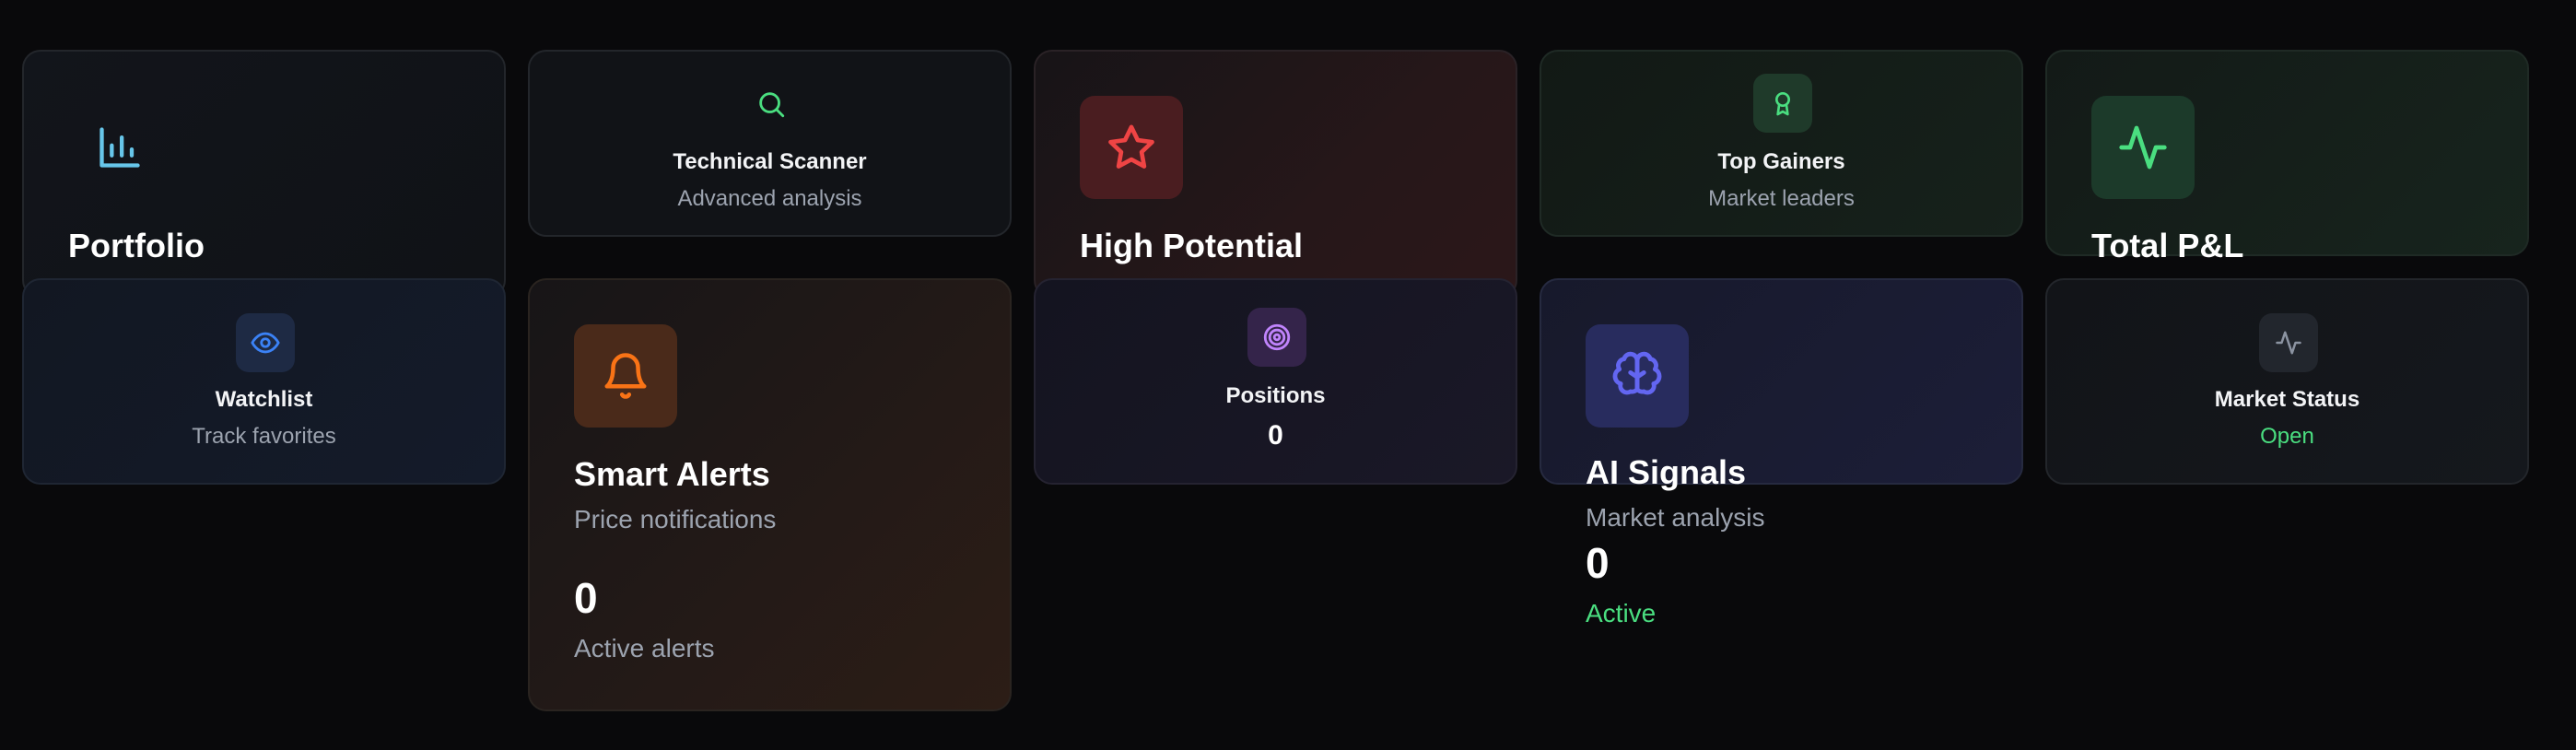 Image resolution: width=2576 pixels, height=750 pixels. Describe the element at coordinates (1131, 147) in the screenshot. I see `star-icon` at that location.